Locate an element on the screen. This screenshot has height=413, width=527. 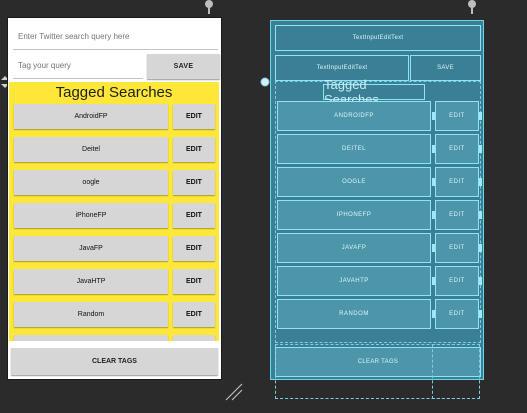
blueprint-search-field: TextInputEditText is located at coordinates (378, 38).